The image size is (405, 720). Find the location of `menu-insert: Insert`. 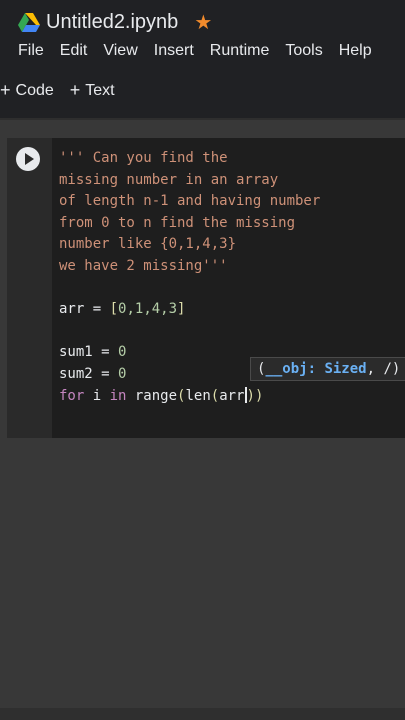

menu-insert: Insert is located at coordinates (174, 51).